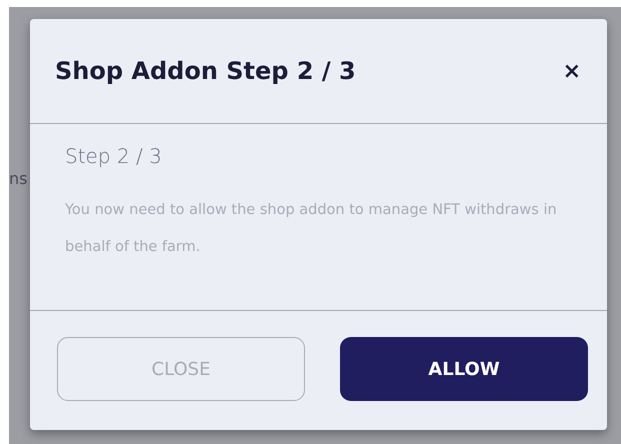  What do you see at coordinates (18, 178) in the screenshot?
I see `background-text: ns` at bounding box center [18, 178].